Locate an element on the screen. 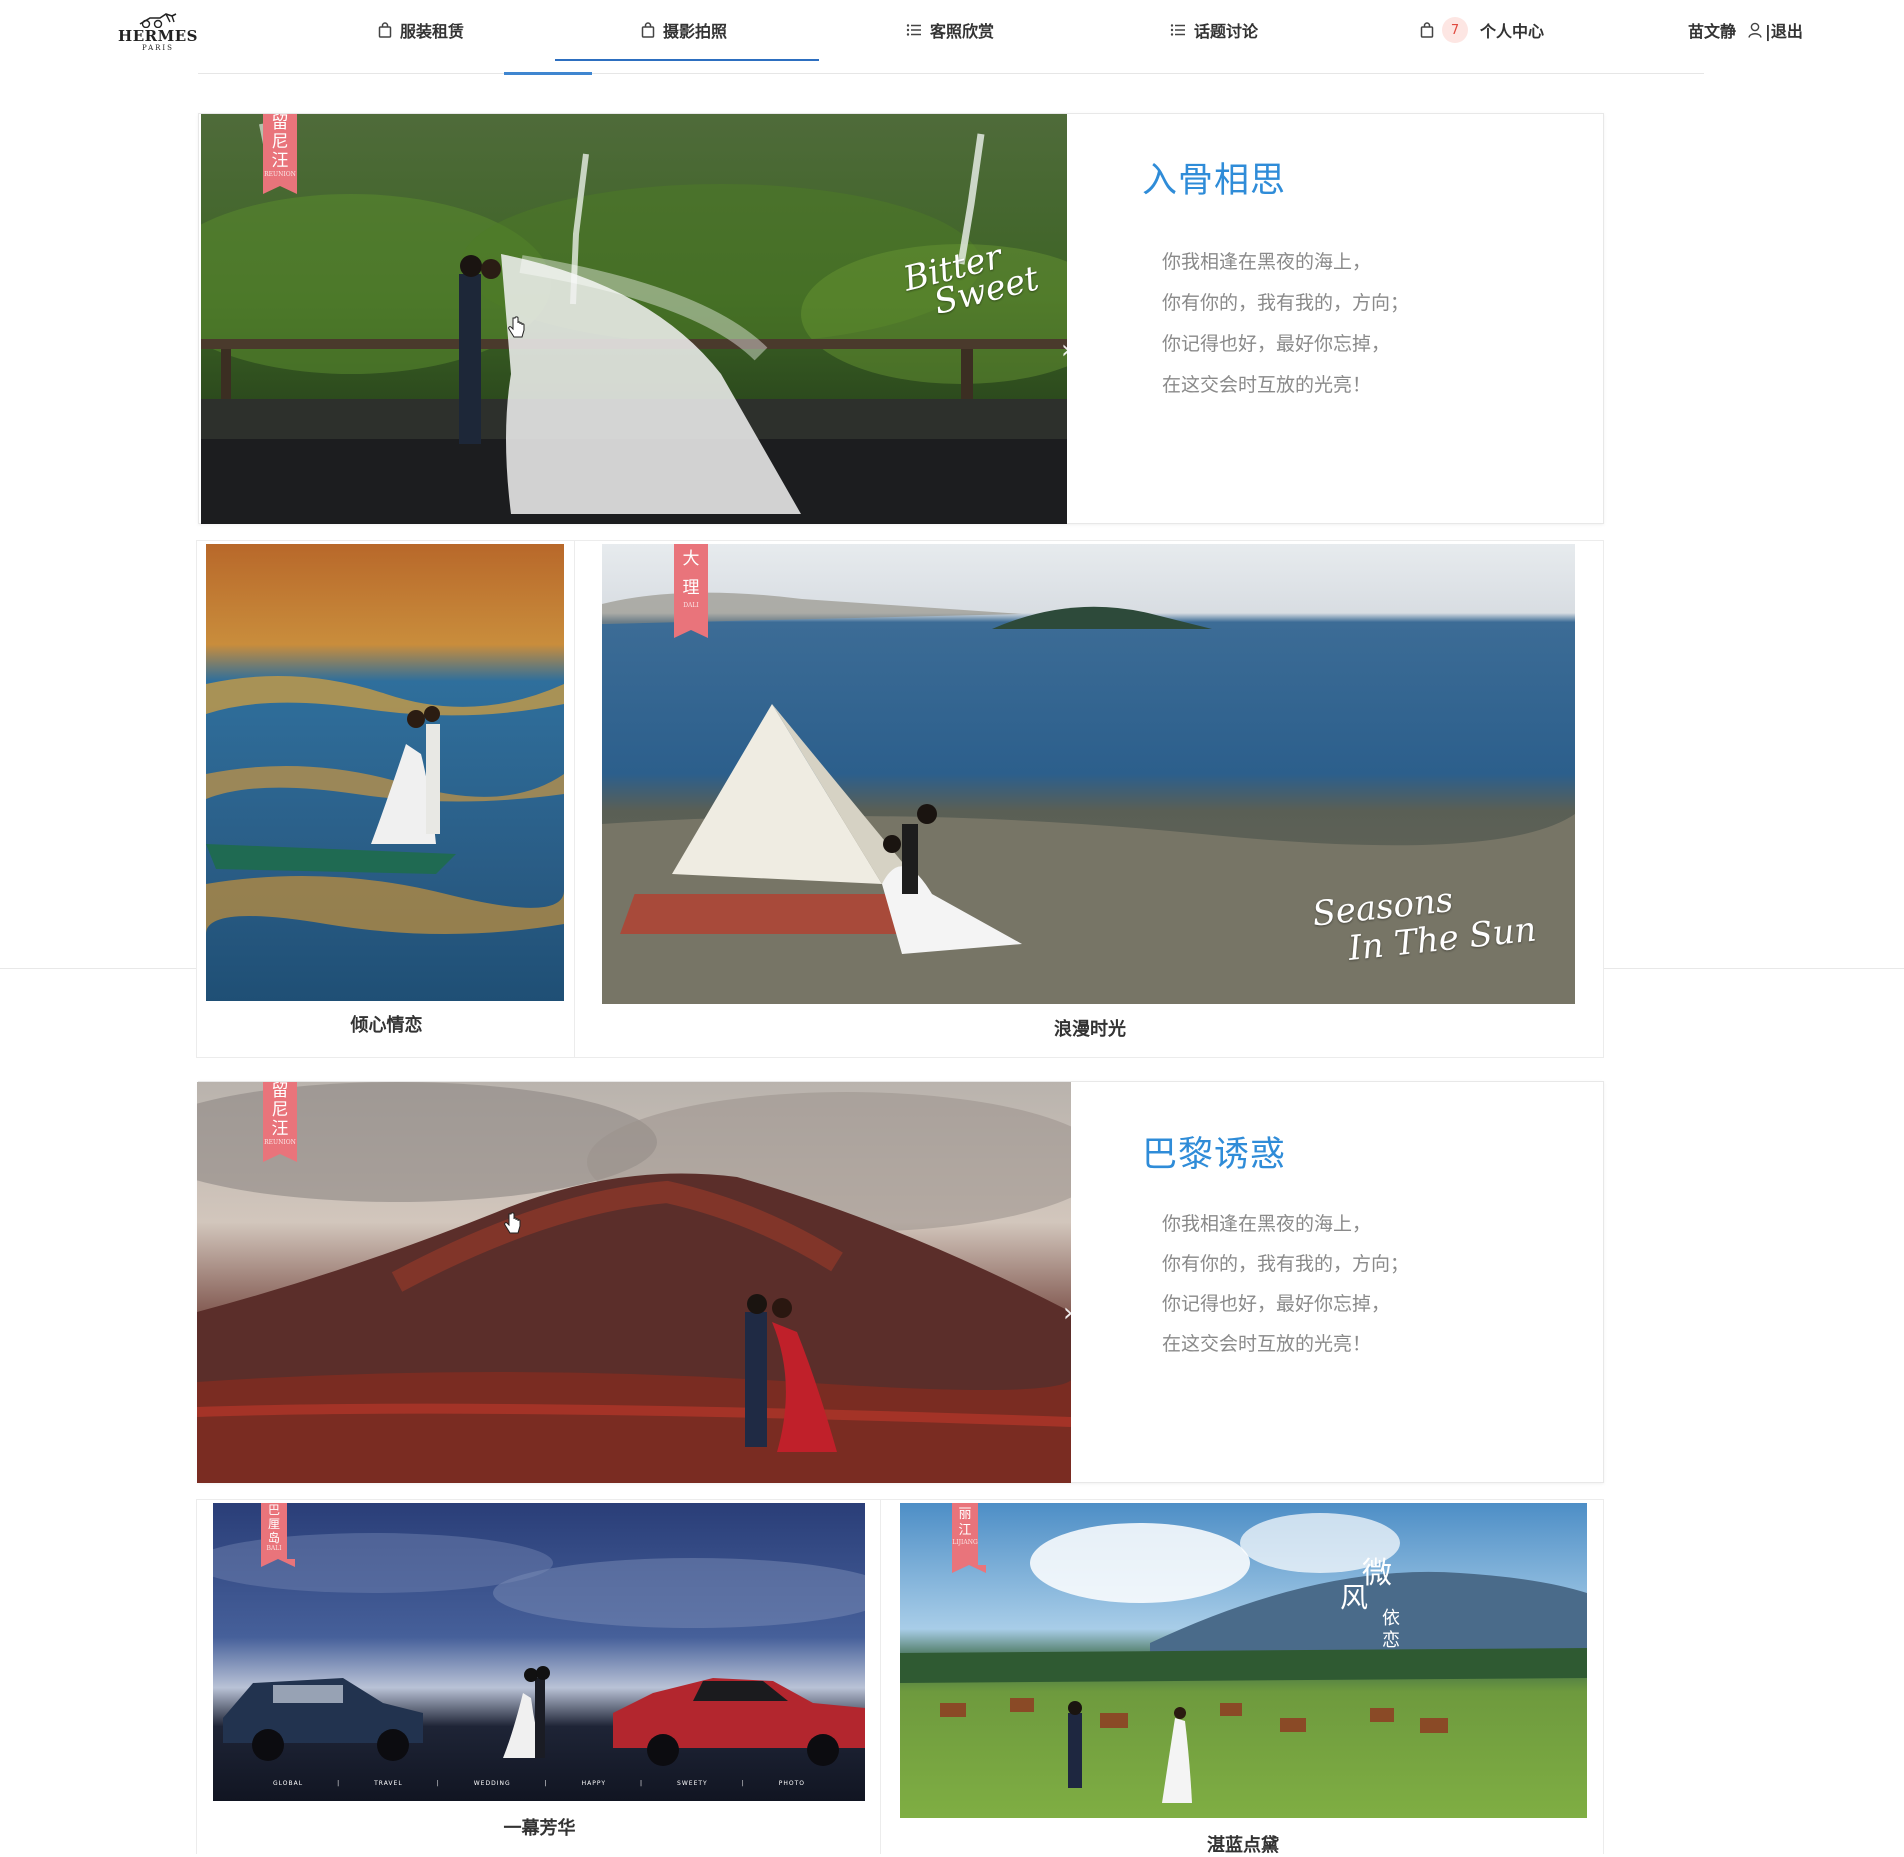 This screenshot has width=1904, height=1857. brand-city: PARIS is located at coordinates (158, 48).